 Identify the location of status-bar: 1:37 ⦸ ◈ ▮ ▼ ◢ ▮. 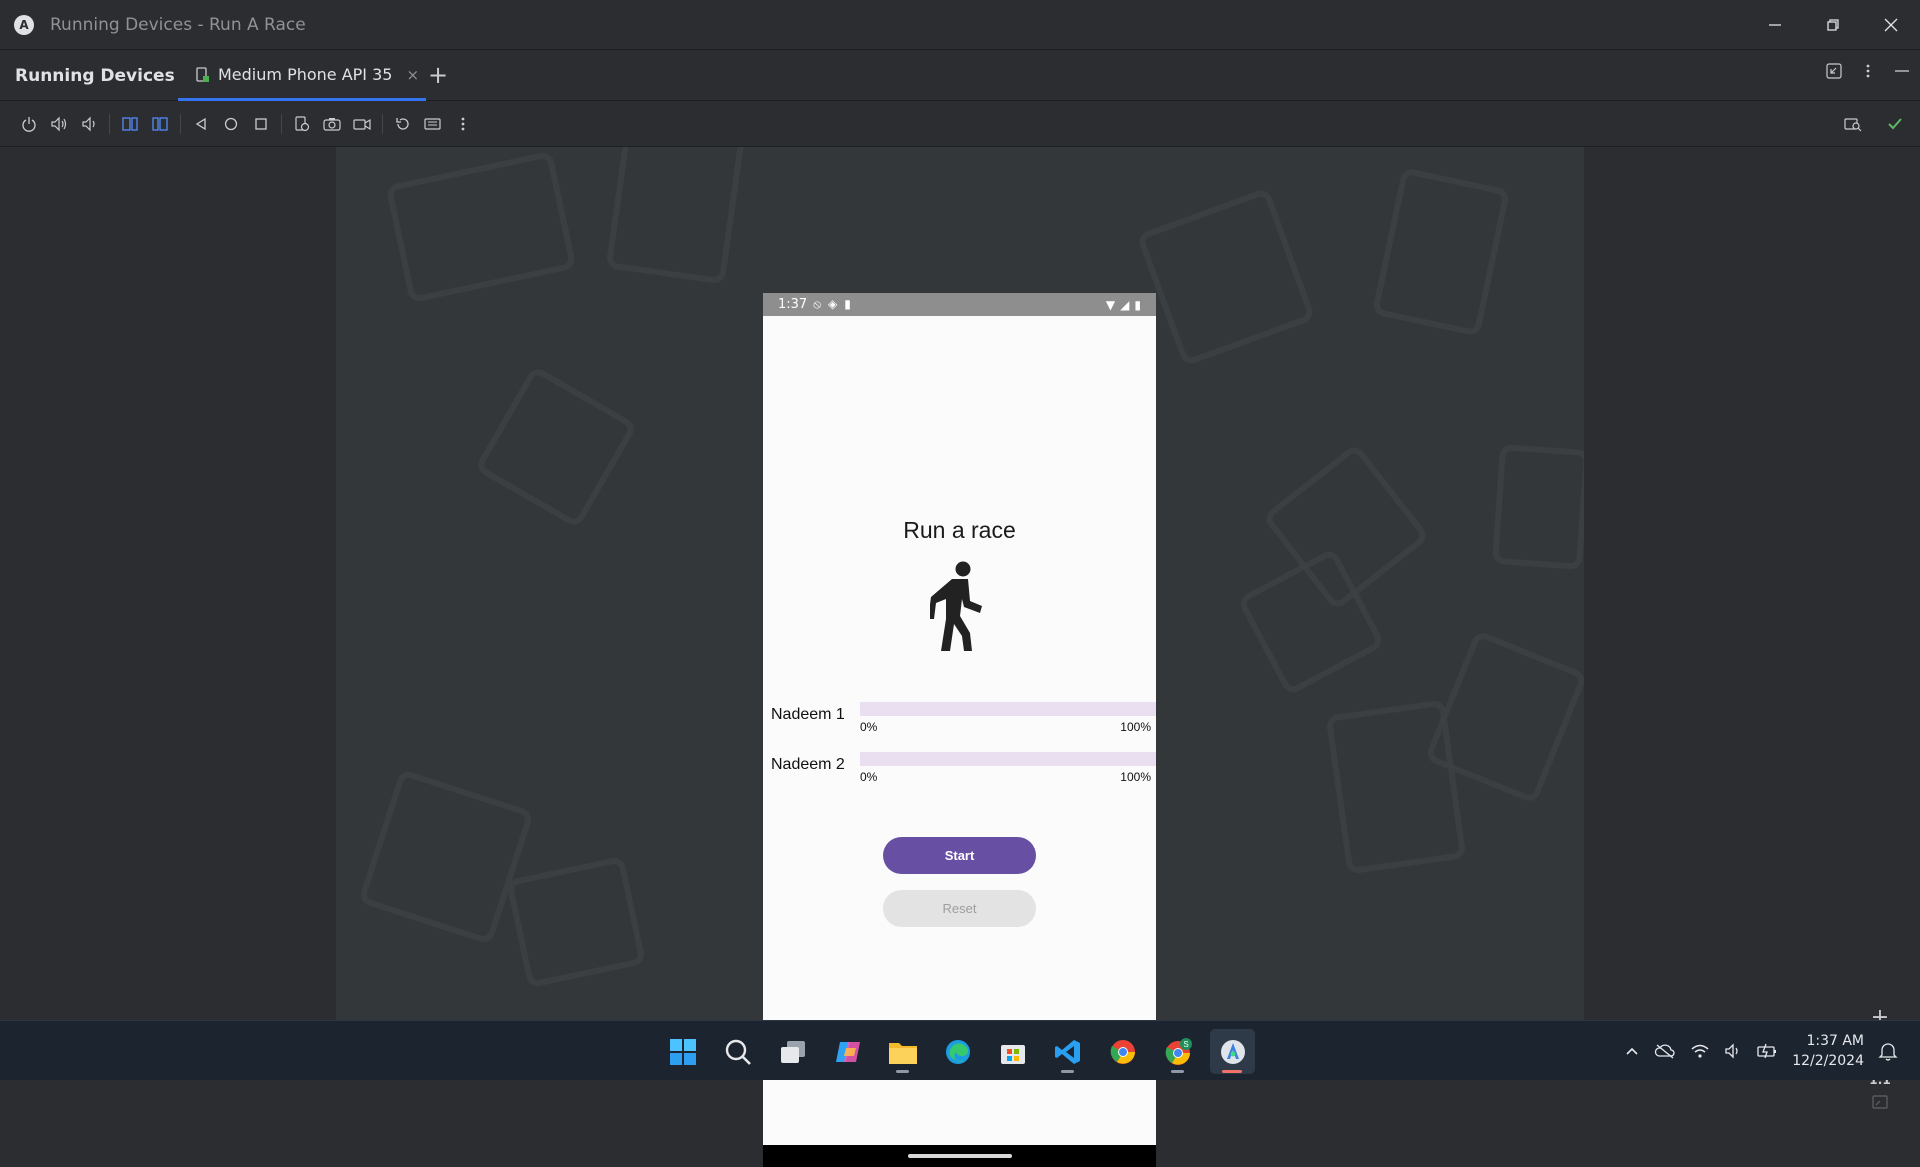
(959, 304).